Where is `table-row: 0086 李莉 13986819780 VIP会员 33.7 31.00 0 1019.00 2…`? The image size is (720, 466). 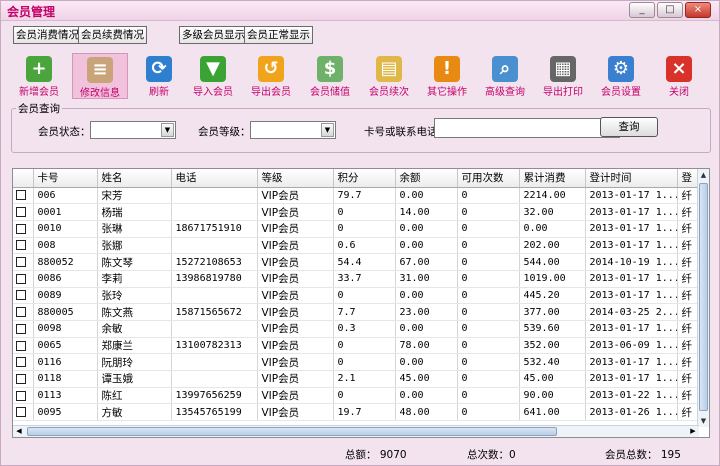
table-row: 0086 李莉 13986819780 VIP会员 33.7 31.00 0 1019.00 2… is located at coordinates (356, 279).